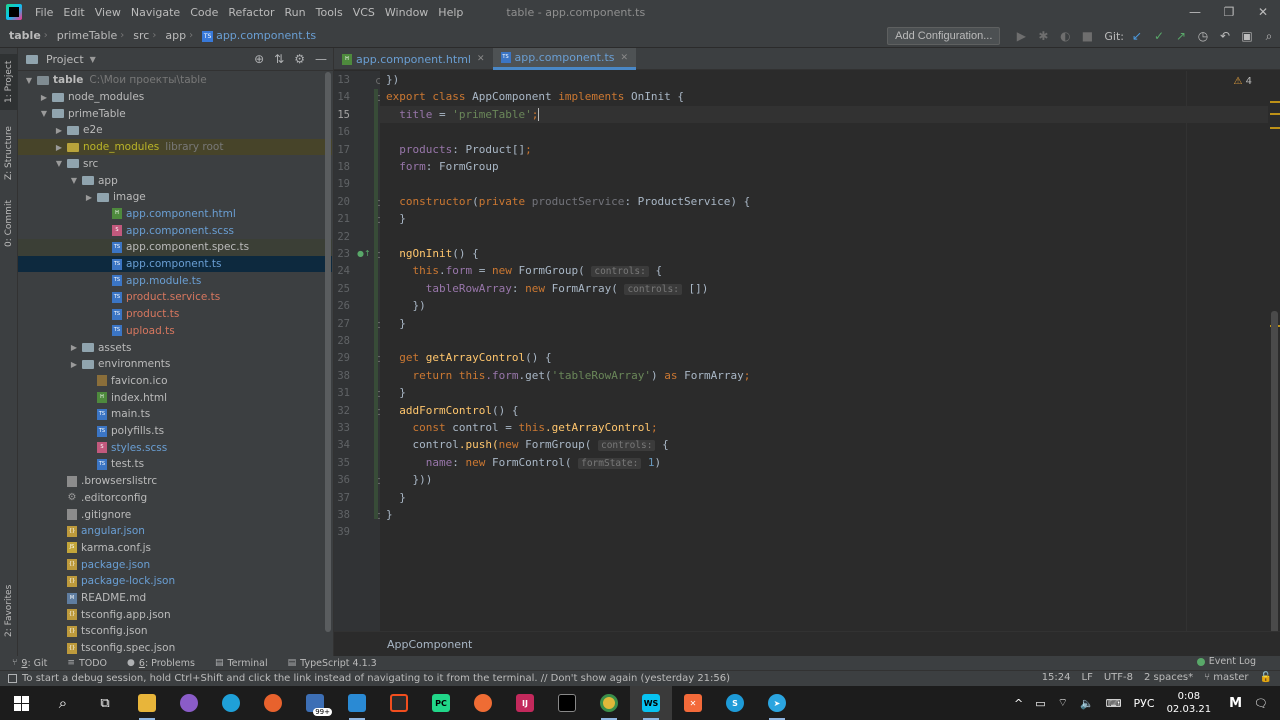 The image size is (1280, 720). Describe the element at coordinates (342, 463) in the screenshot. I see `line-number: 35` at that location.